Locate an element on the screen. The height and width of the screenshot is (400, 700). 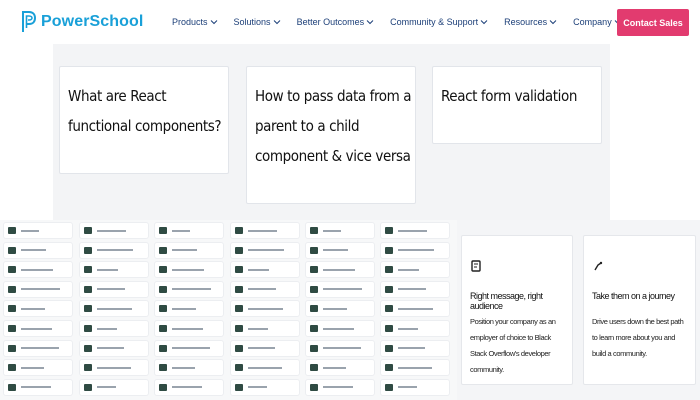
menu-company: Company is located at coordinates (597, 22).